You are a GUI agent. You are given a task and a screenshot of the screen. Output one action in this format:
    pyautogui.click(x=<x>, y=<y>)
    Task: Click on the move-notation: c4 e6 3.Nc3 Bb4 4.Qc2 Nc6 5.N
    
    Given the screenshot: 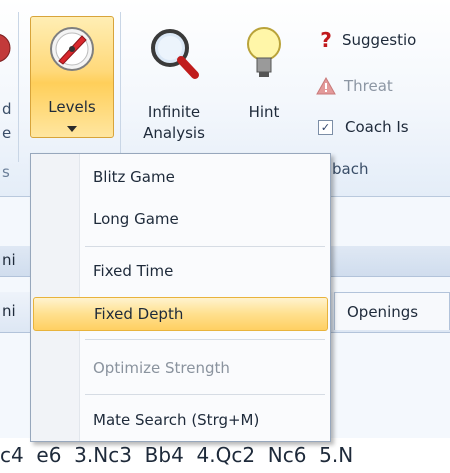 What is the action you would take?
    pyautogui.click(x=225, y=455)
    